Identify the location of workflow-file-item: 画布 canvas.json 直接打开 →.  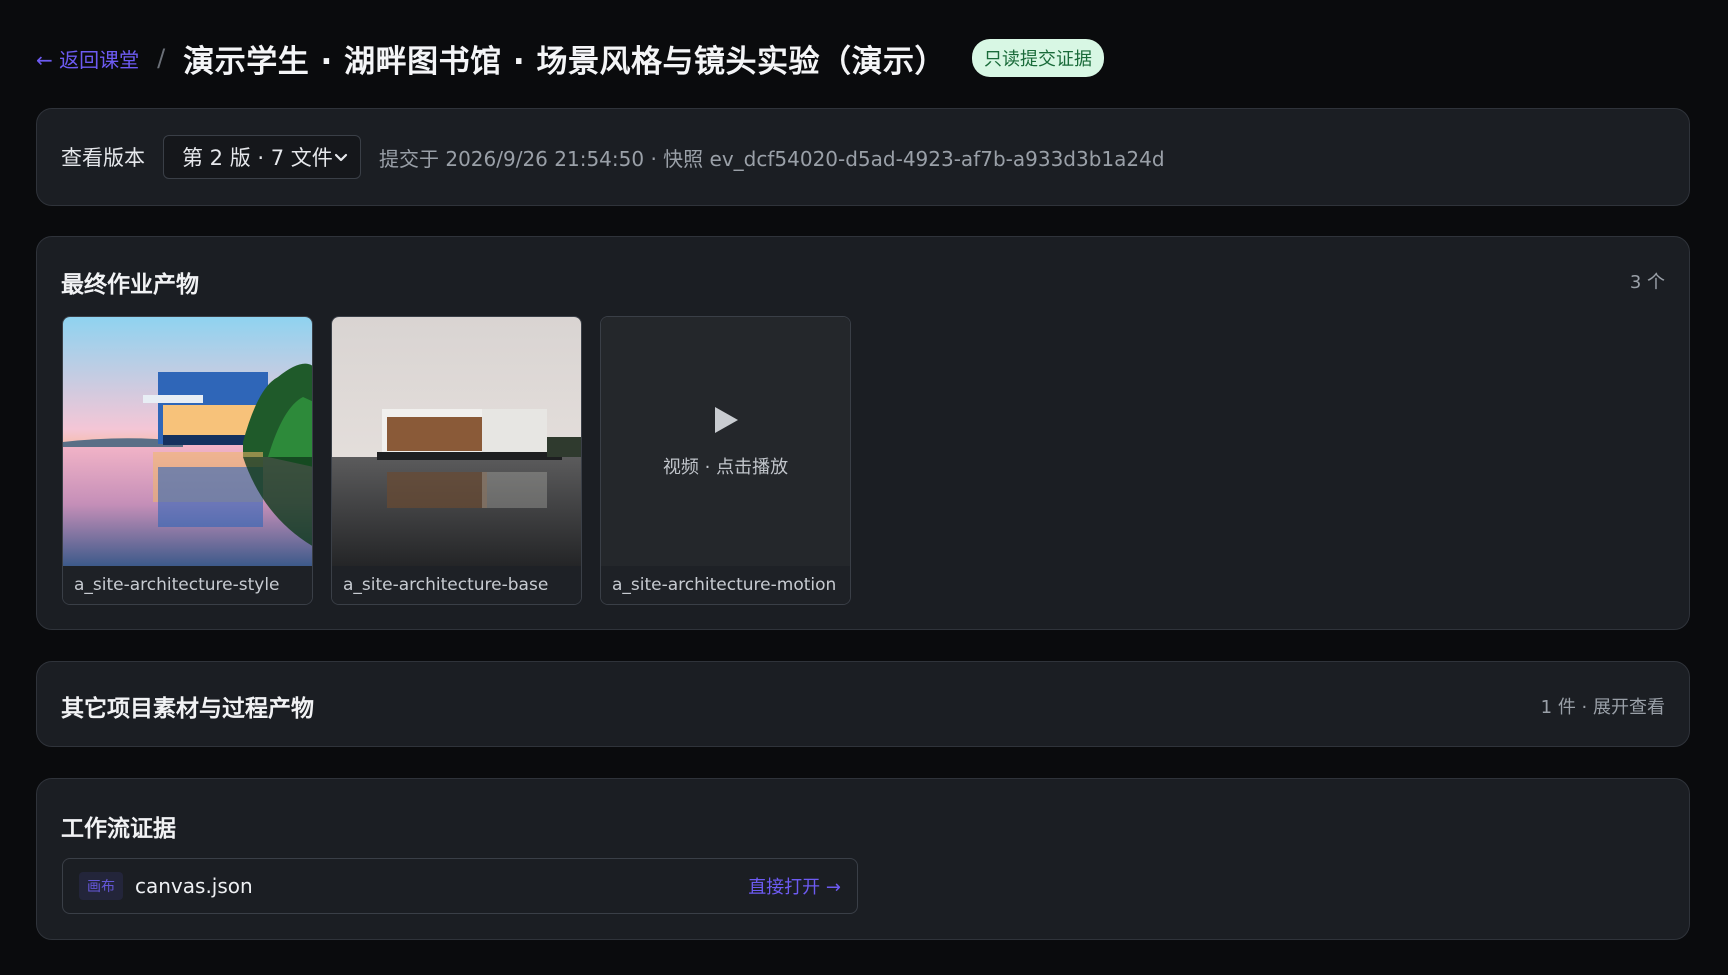
(460, 886).